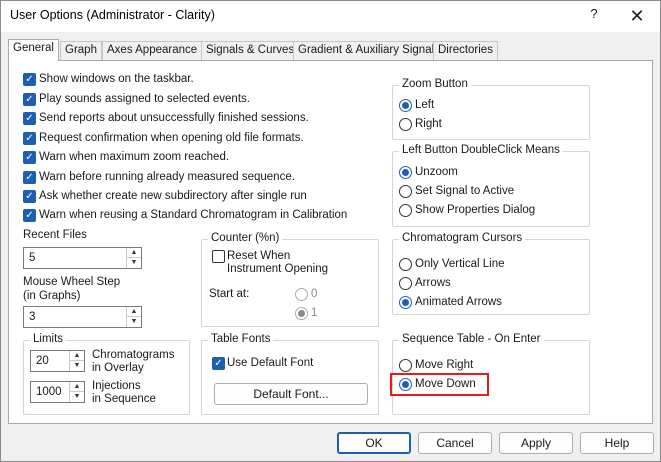 This screenshot has width=661, height=462. I want to click on recent-files-stepper: 5 ▲ ▼, so click(82, 258).